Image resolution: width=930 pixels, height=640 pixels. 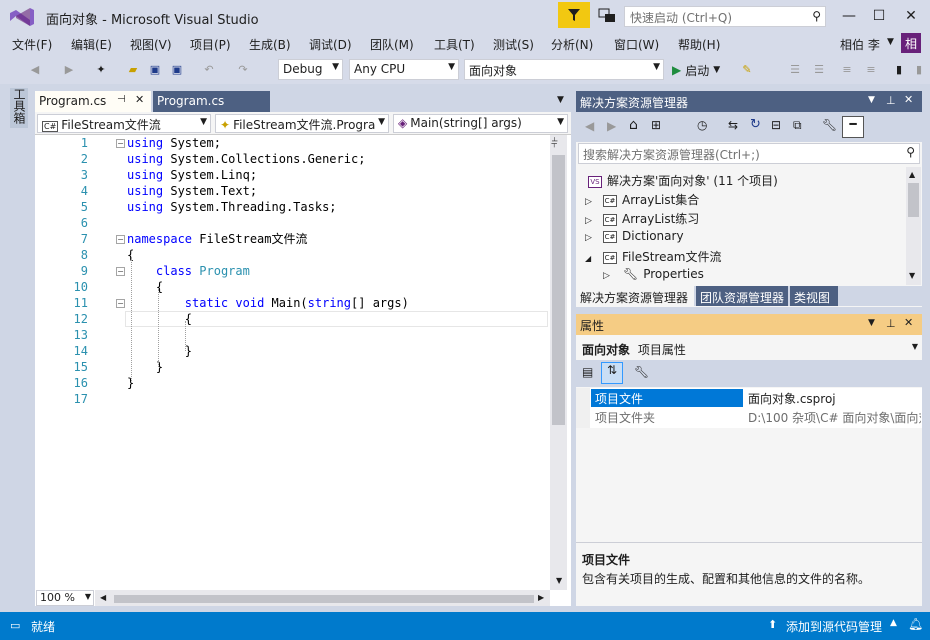 I want to click on menu-window: 窗口(W), so click(x=636, y=44).